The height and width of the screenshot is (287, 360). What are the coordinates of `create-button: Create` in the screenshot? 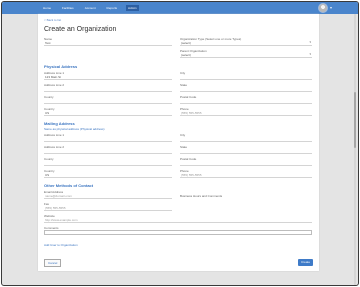 It's located at (305, 262).